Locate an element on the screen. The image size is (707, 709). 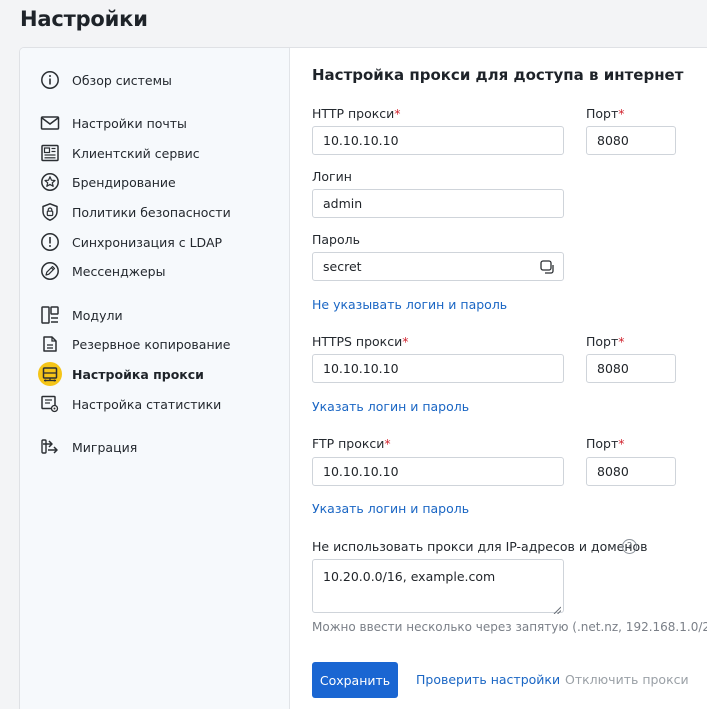
ftp-proxy-label: FTP прокси* is located at coordinates (351, 443).